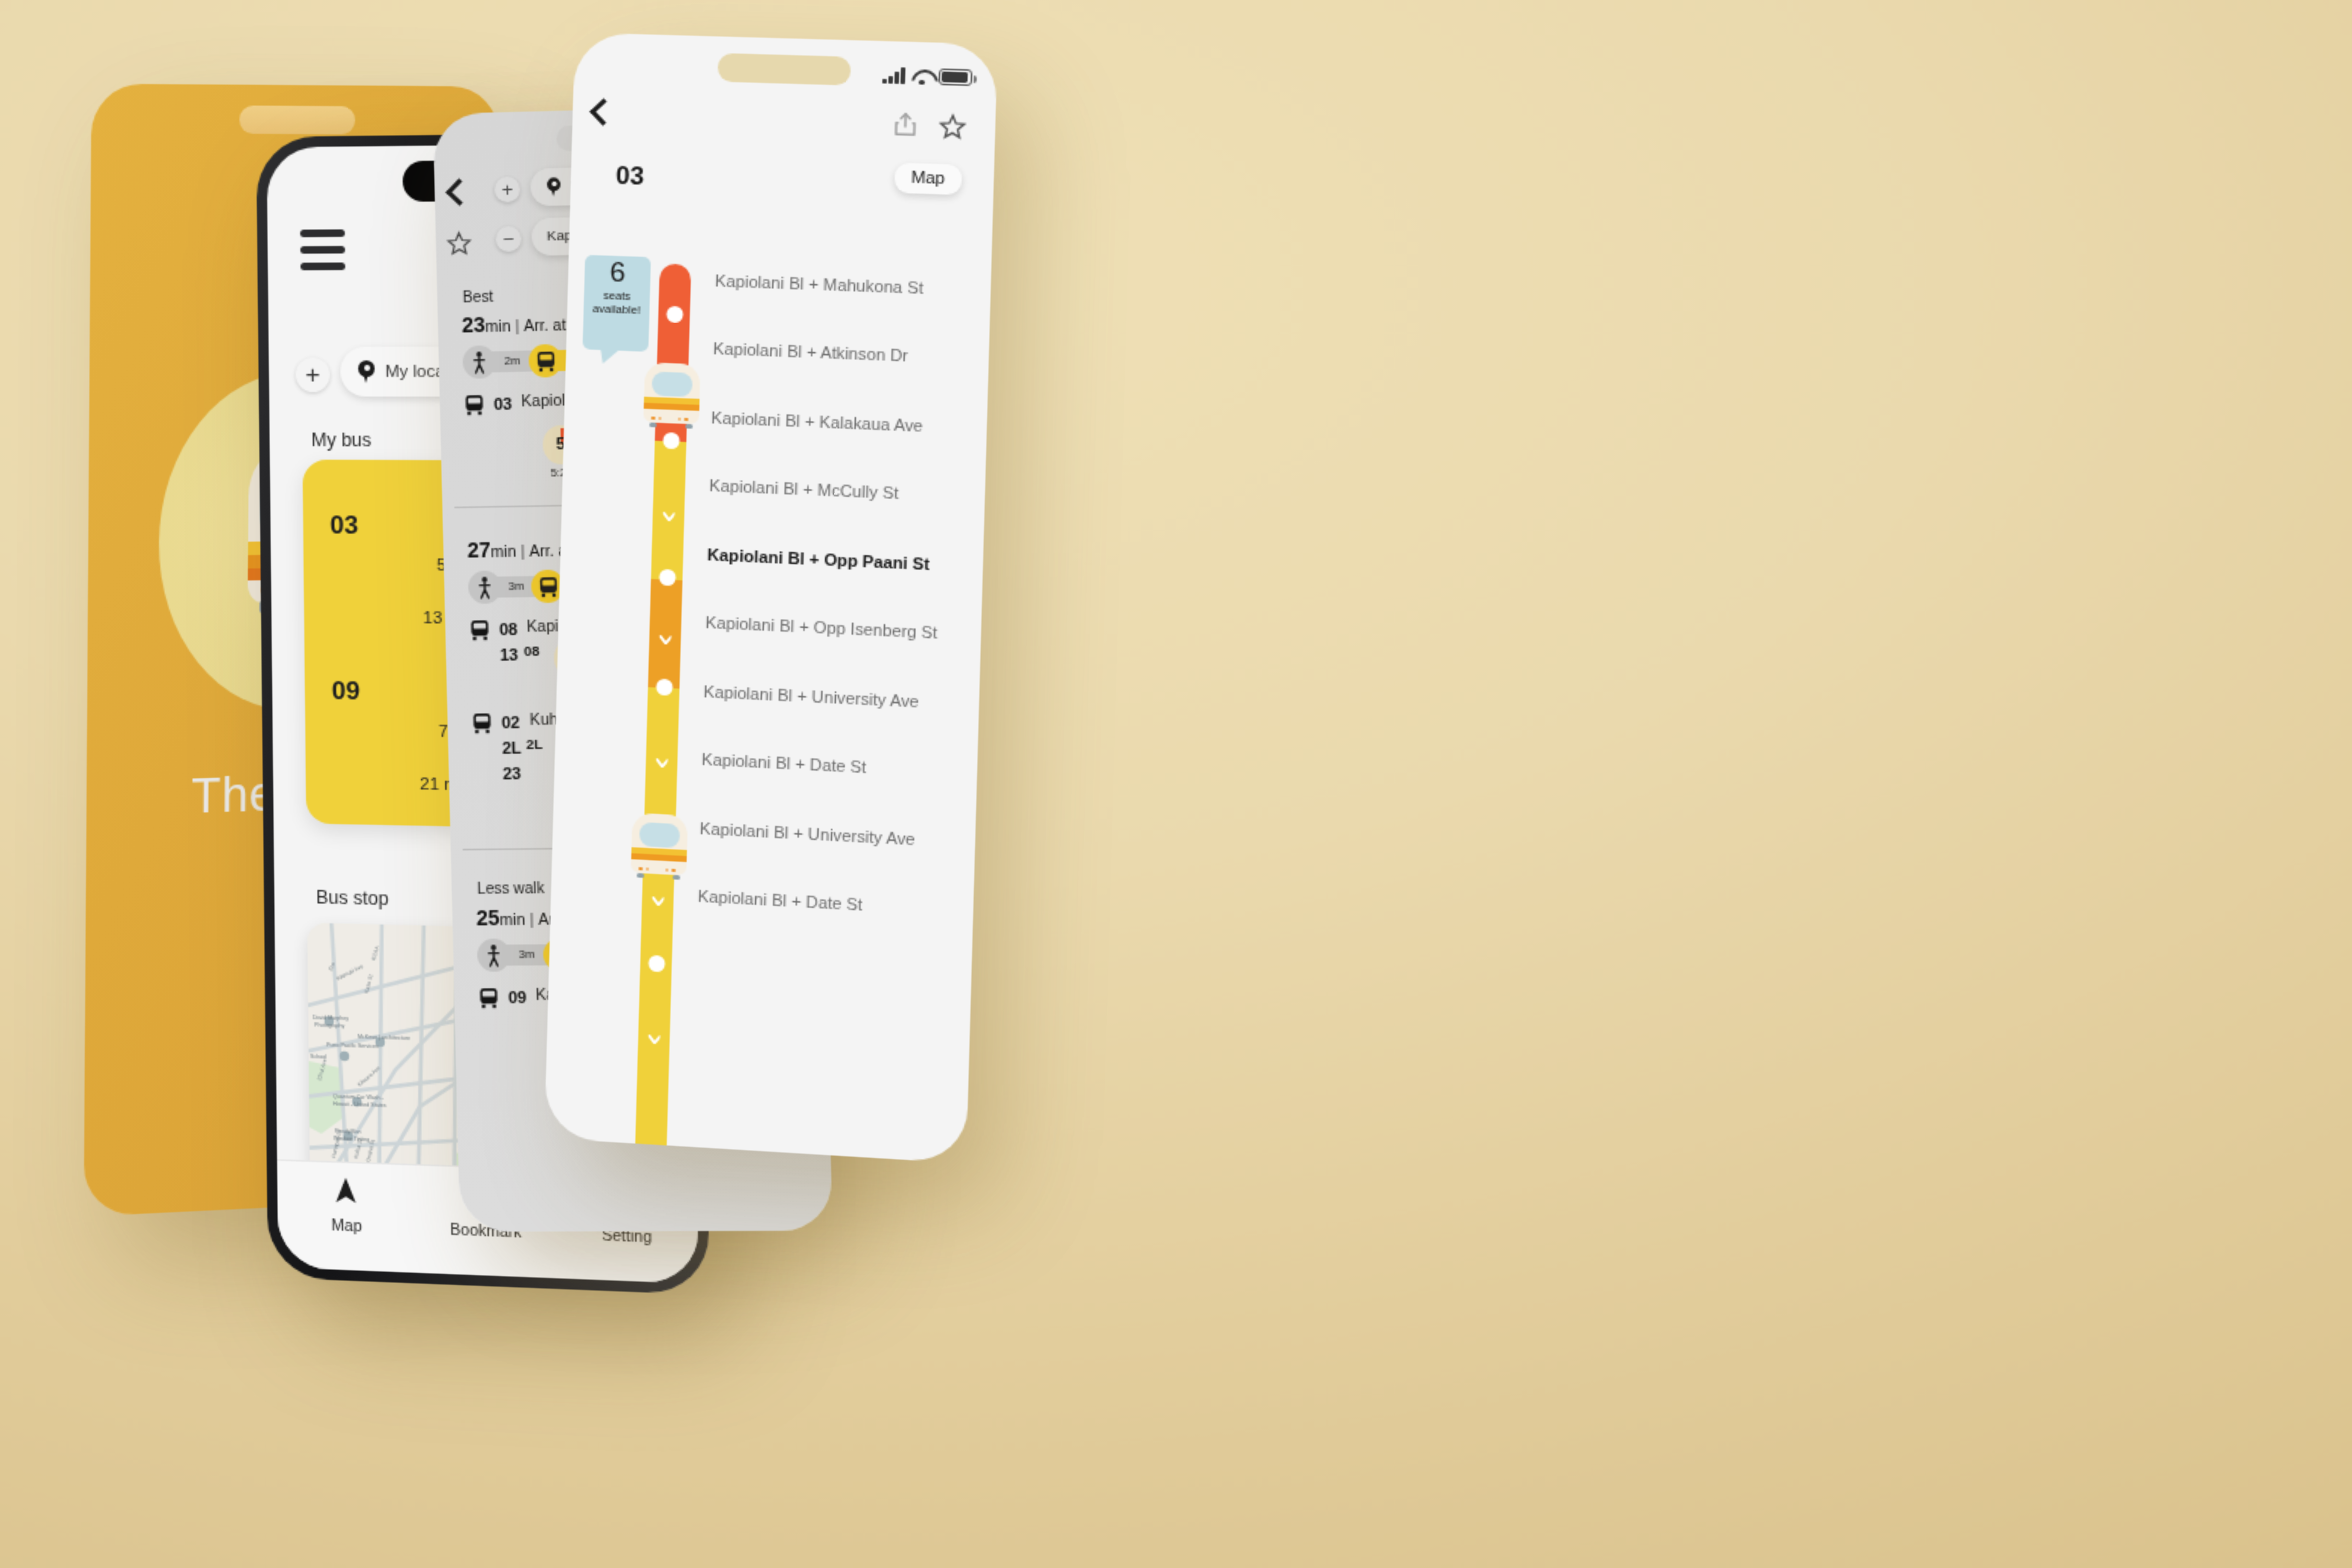 Image resolution: width=2352 pixels, height=1568 pixels. Describe the element at coordinates (512, 775) in the screenshot. I see `route-number: 23` at that location.